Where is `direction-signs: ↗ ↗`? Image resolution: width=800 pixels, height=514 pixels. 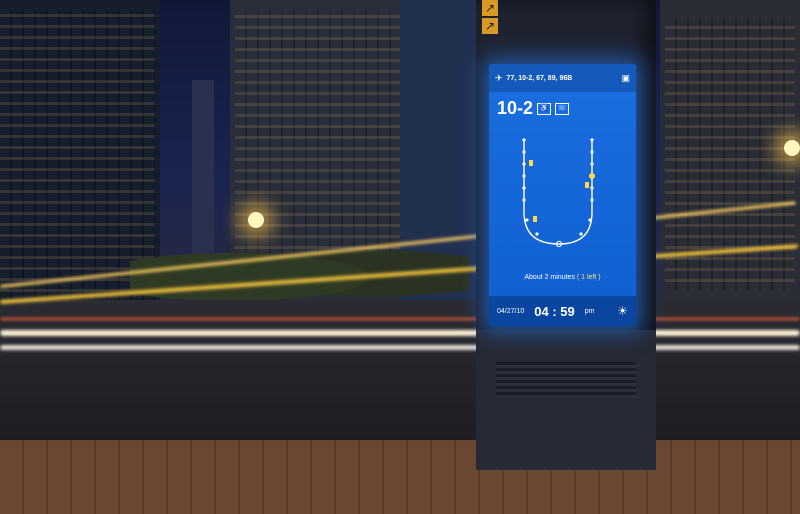 direction-signs: ↗ ↗ is located at coordinates (490, 18).